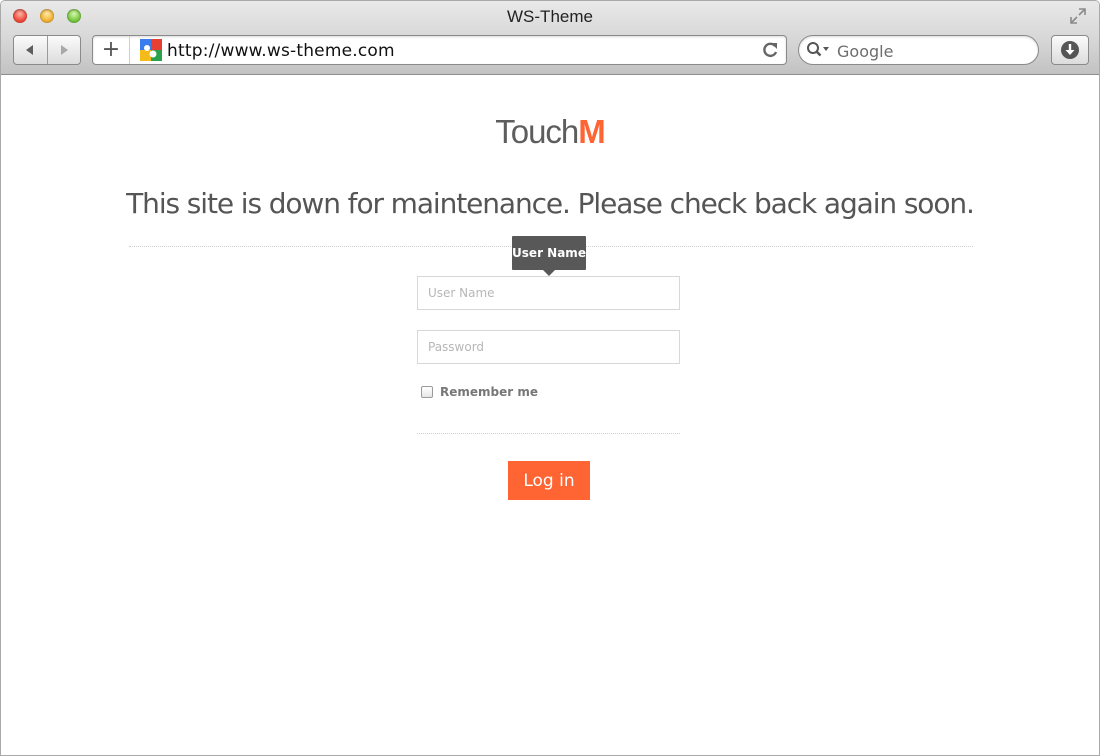 The width and height of the screenshot is (1100, 756). I want to click on remember-me-label: Remember me, so click(489, 392).